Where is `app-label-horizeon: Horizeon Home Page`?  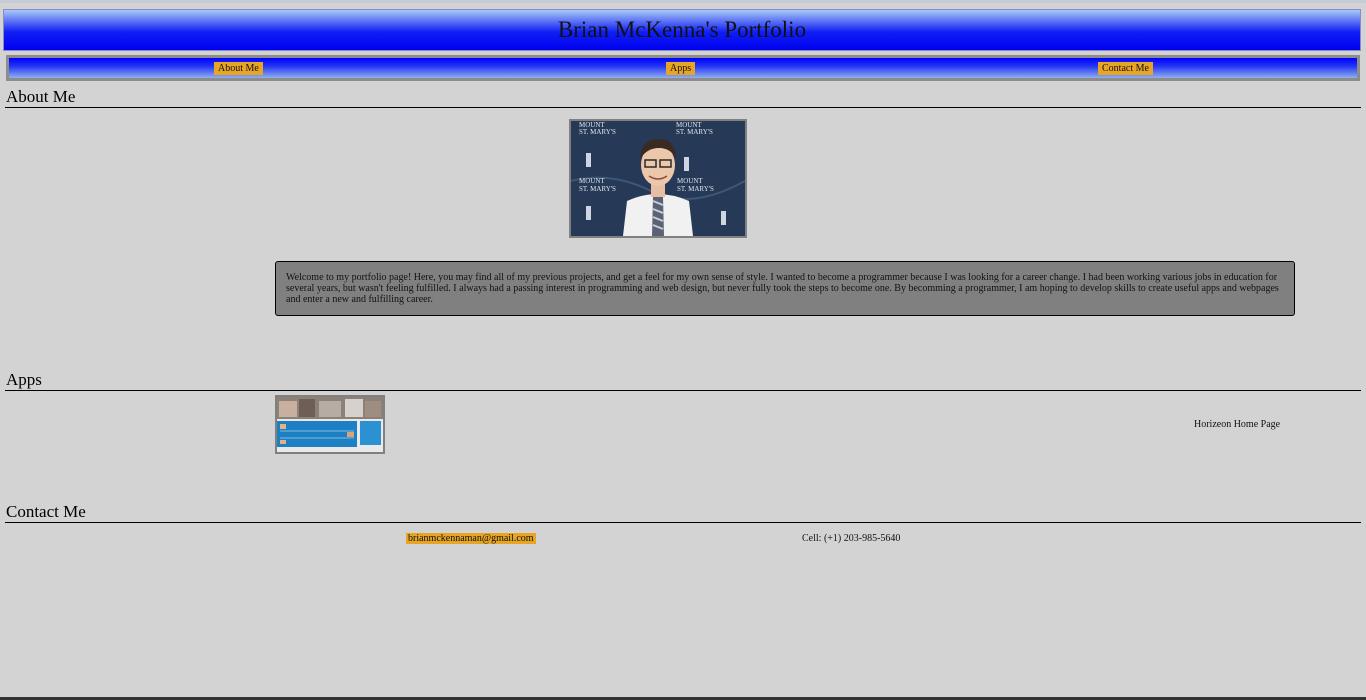
app-label-horizeon: Horizeon Home Page is located at coordinates (1237, 424).